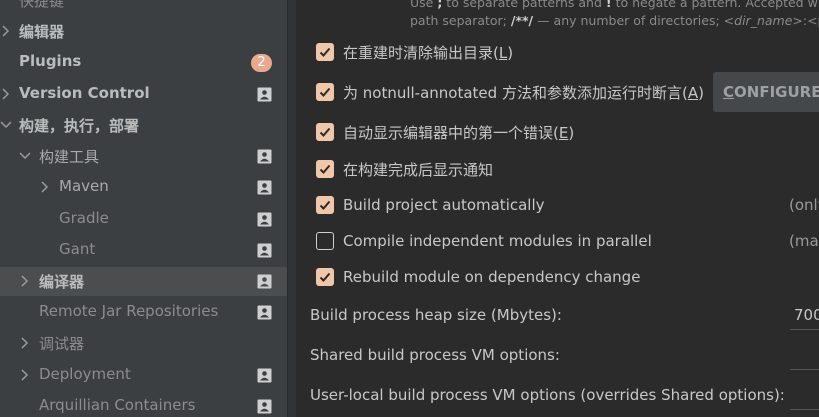  I want to click on configure-annotations-button: CONFIGURE A, so click(766, 92).